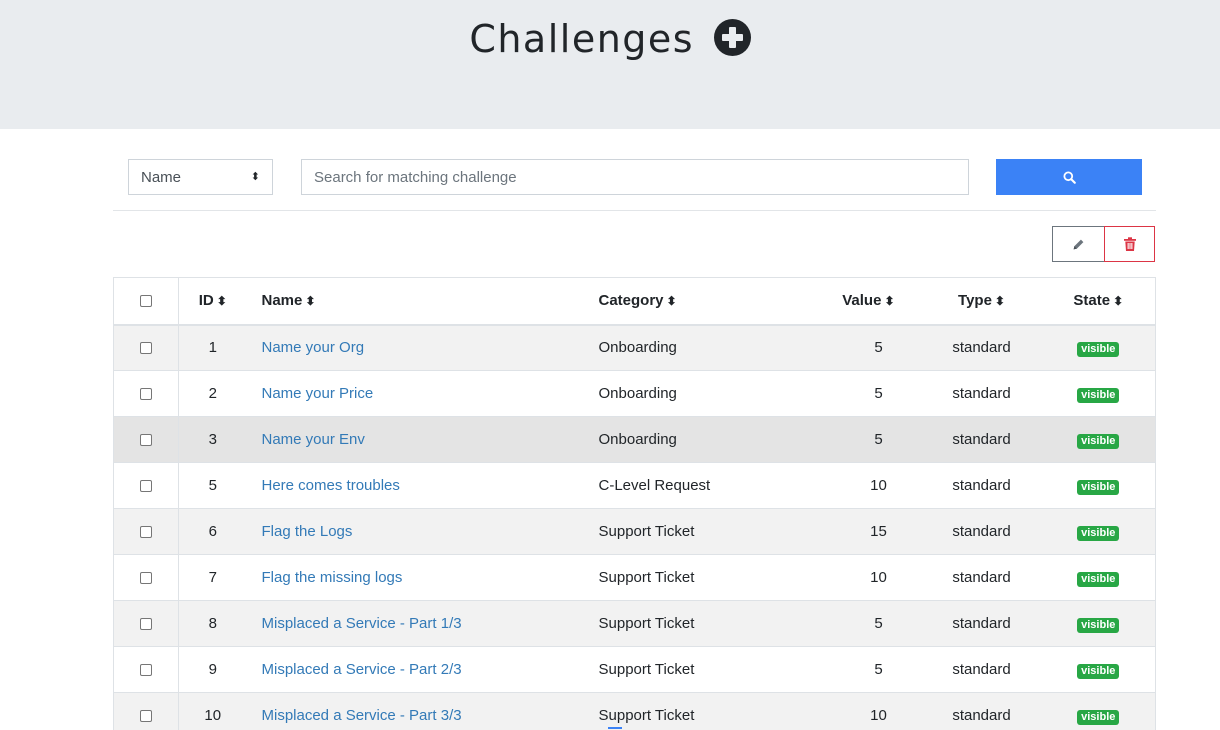 This screenshot has height=730, width=1220. What do you see at coordinates (422, 301) in the screenshot?
I see `column-header-name: Name ⬍` at bounding box center [422, 301].